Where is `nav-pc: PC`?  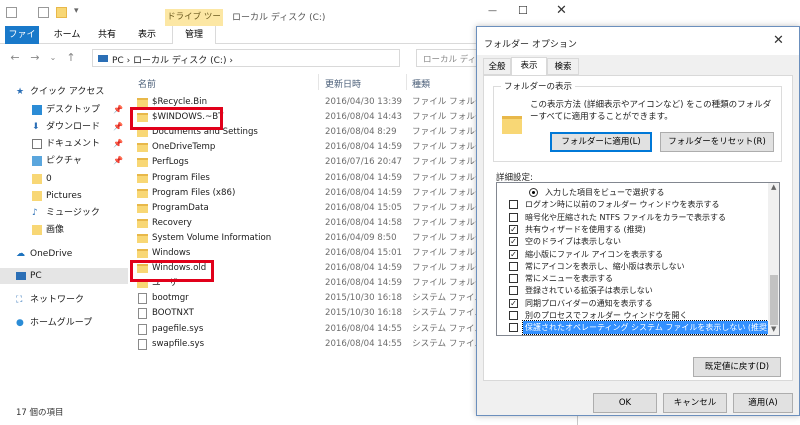 nav-pc: PC is located at coordinates (64, 276).